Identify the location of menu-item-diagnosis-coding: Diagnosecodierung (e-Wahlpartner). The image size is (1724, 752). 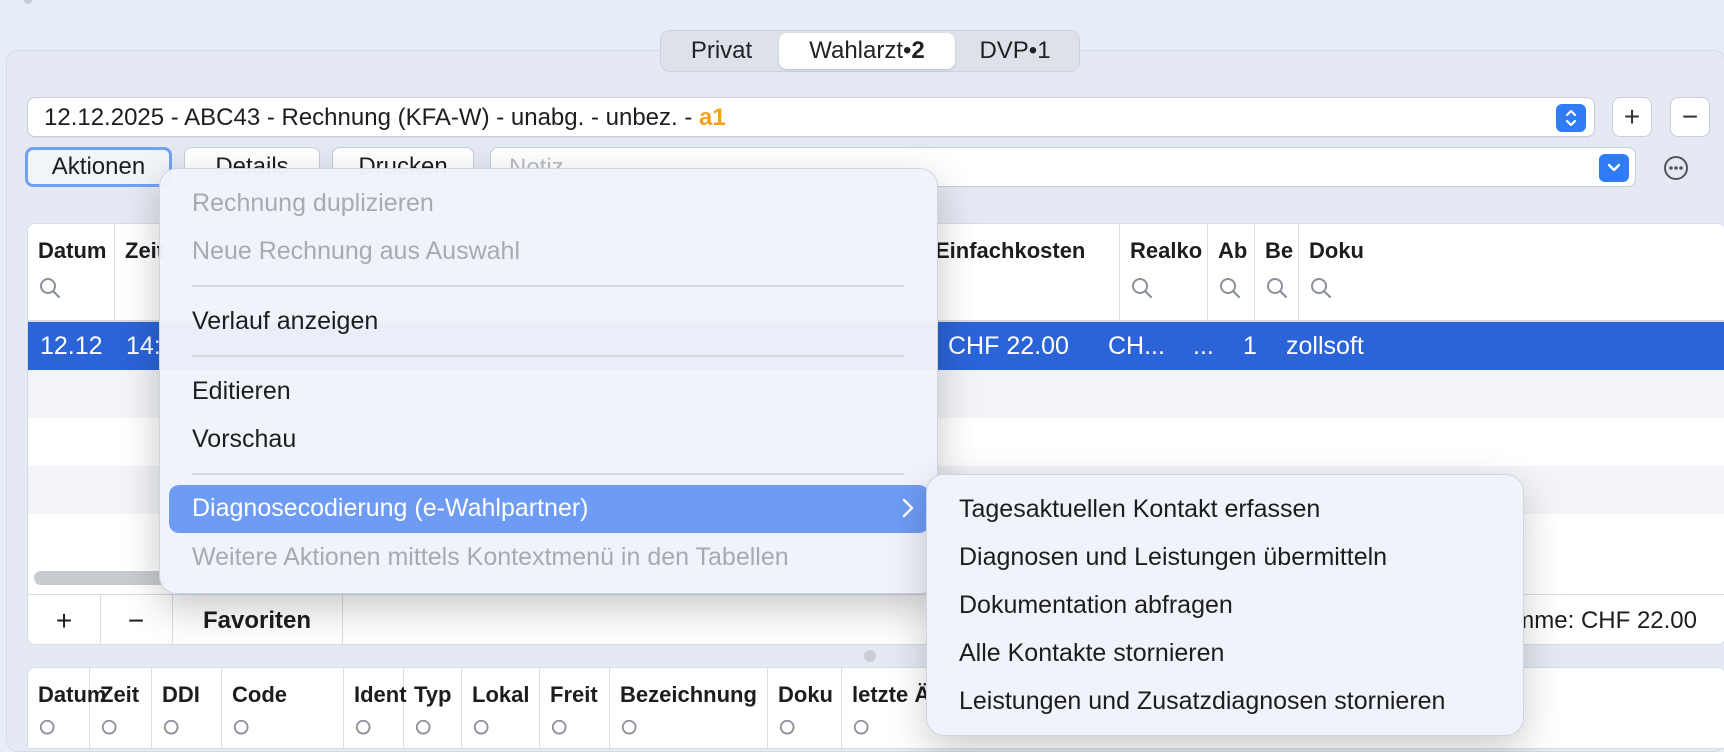
(549, 509).